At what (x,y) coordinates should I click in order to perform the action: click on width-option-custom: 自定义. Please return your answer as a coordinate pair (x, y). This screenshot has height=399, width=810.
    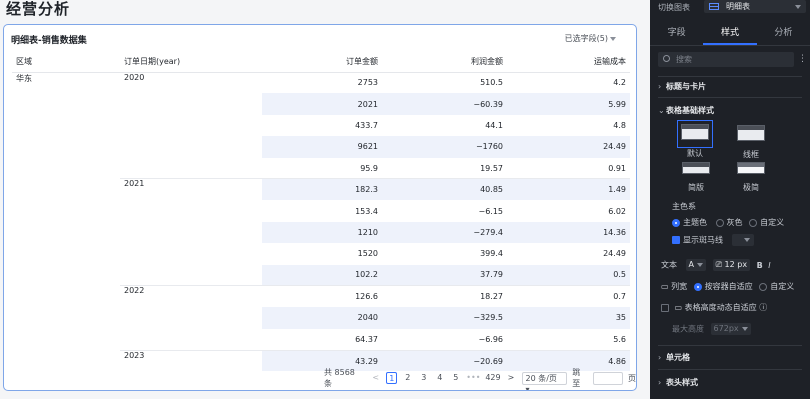
    Looking at the image, I should click on (776, 286).